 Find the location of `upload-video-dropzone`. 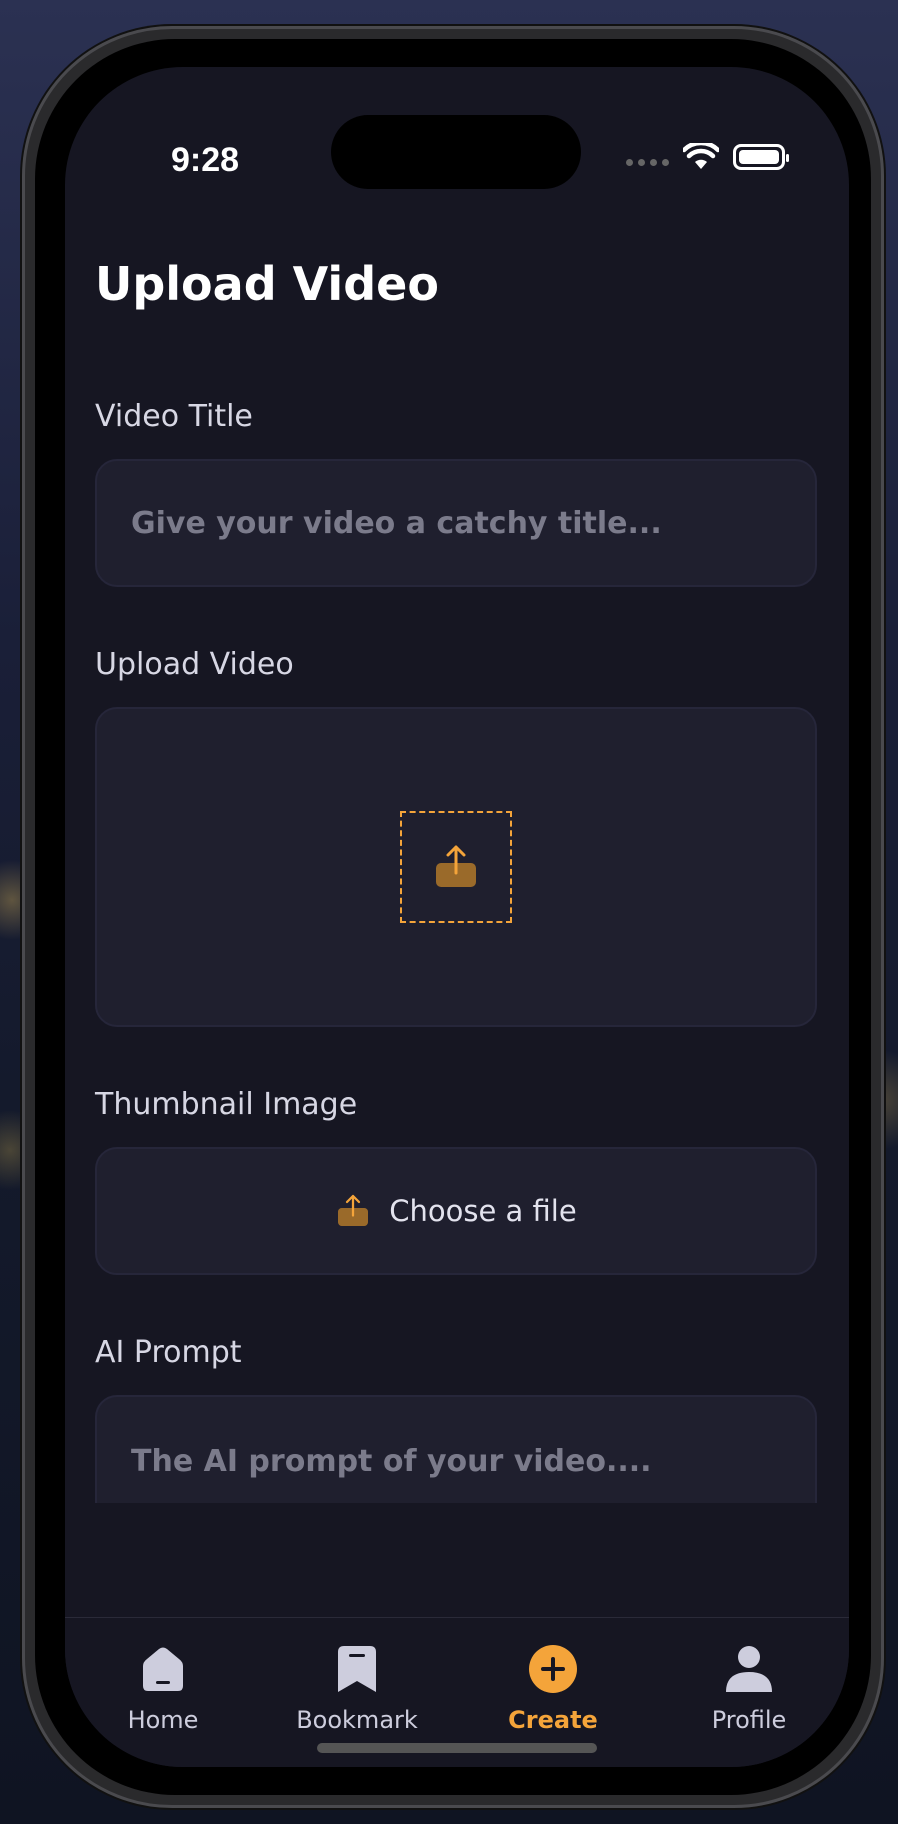

upload-video-dropzone is located at coordinates (456, 867).